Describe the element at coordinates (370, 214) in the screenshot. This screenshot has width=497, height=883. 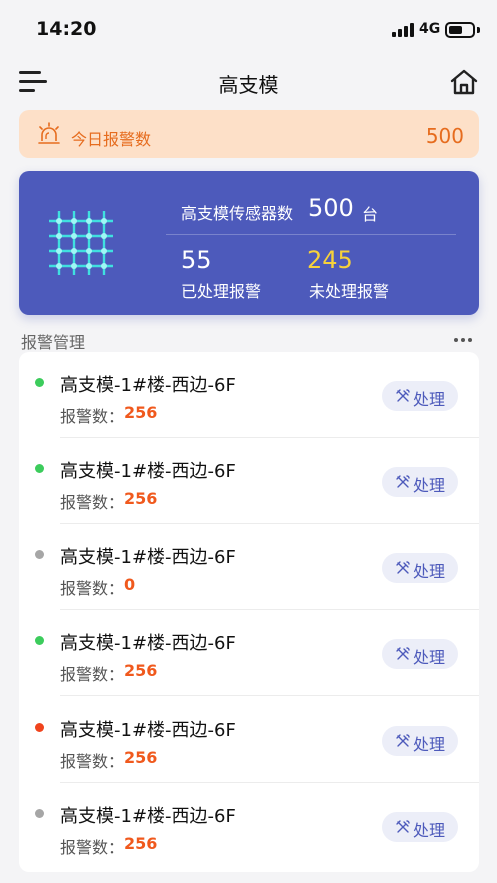
I see `sensor-count-unit: 台` at that location.